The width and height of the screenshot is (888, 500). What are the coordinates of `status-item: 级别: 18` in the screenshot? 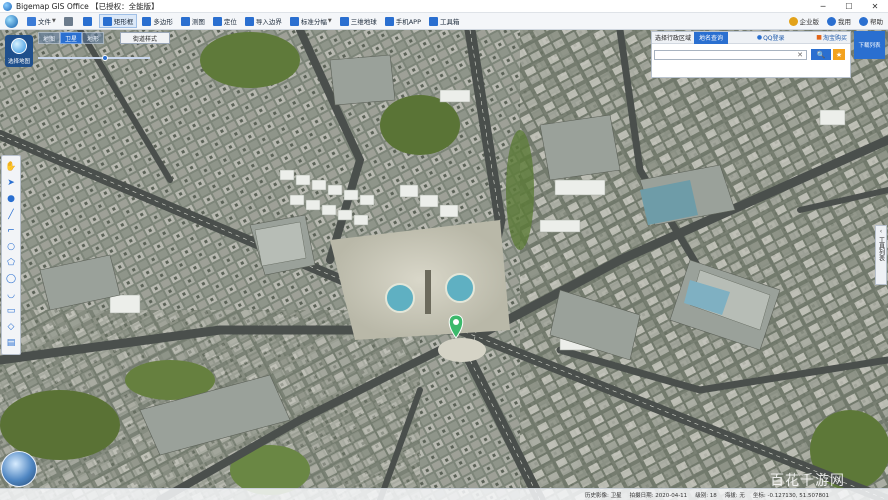 It's located at (706, 495).